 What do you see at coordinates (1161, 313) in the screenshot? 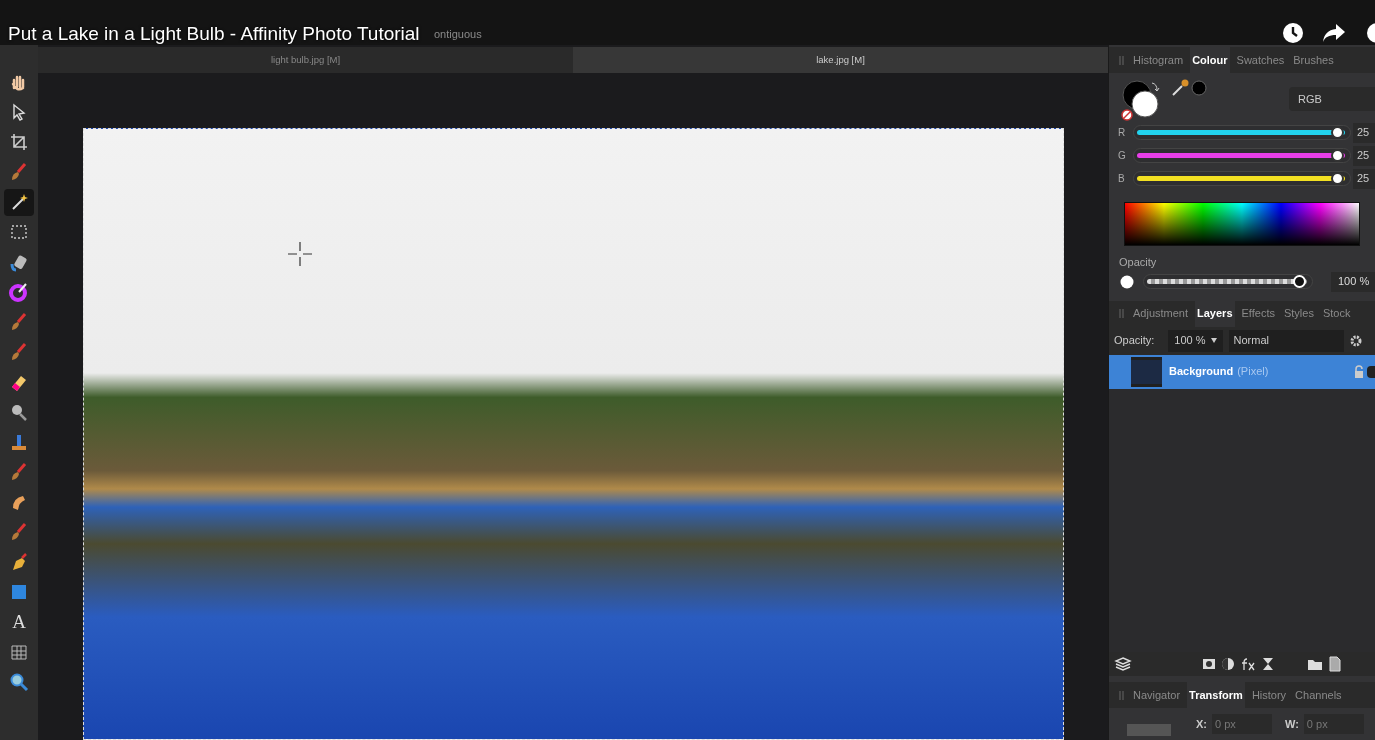
I see `panel-tab: Adjustment` at bounding box center [1161, 313].